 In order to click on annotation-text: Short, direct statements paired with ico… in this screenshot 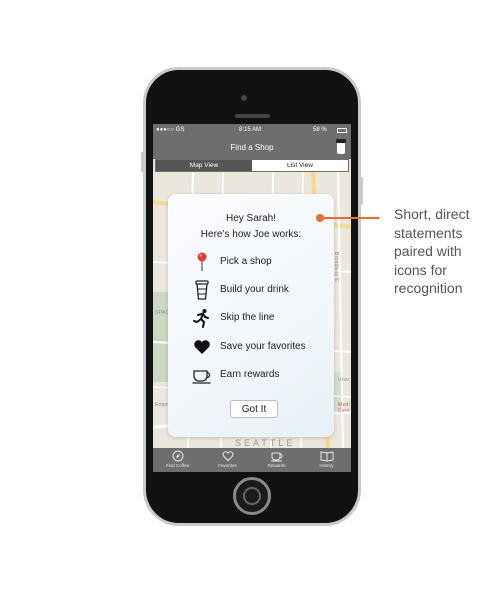, I will do `click(432, 251)`.